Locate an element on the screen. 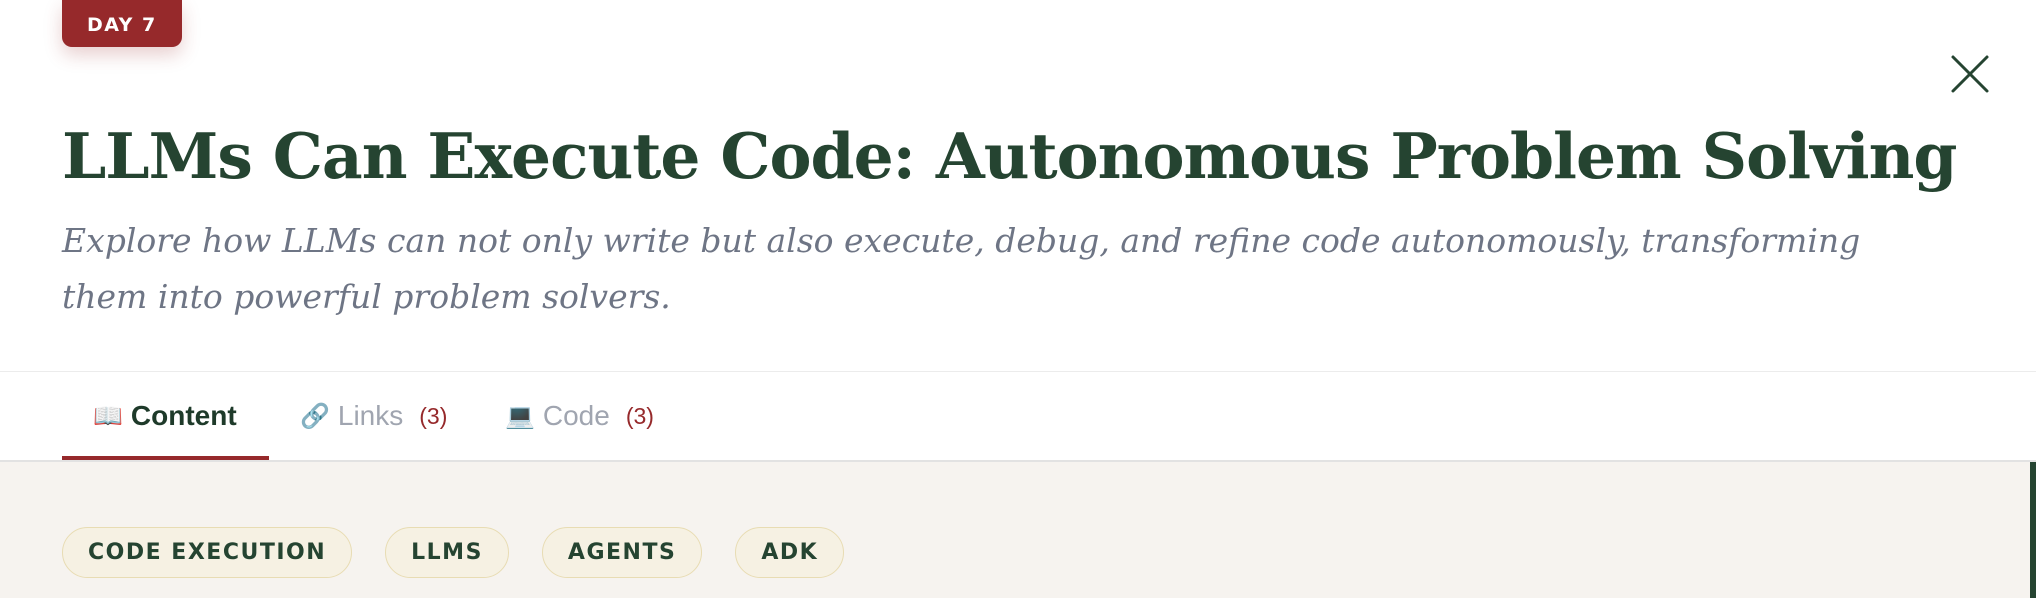  close-icon is located at coordinates (1970, 74).